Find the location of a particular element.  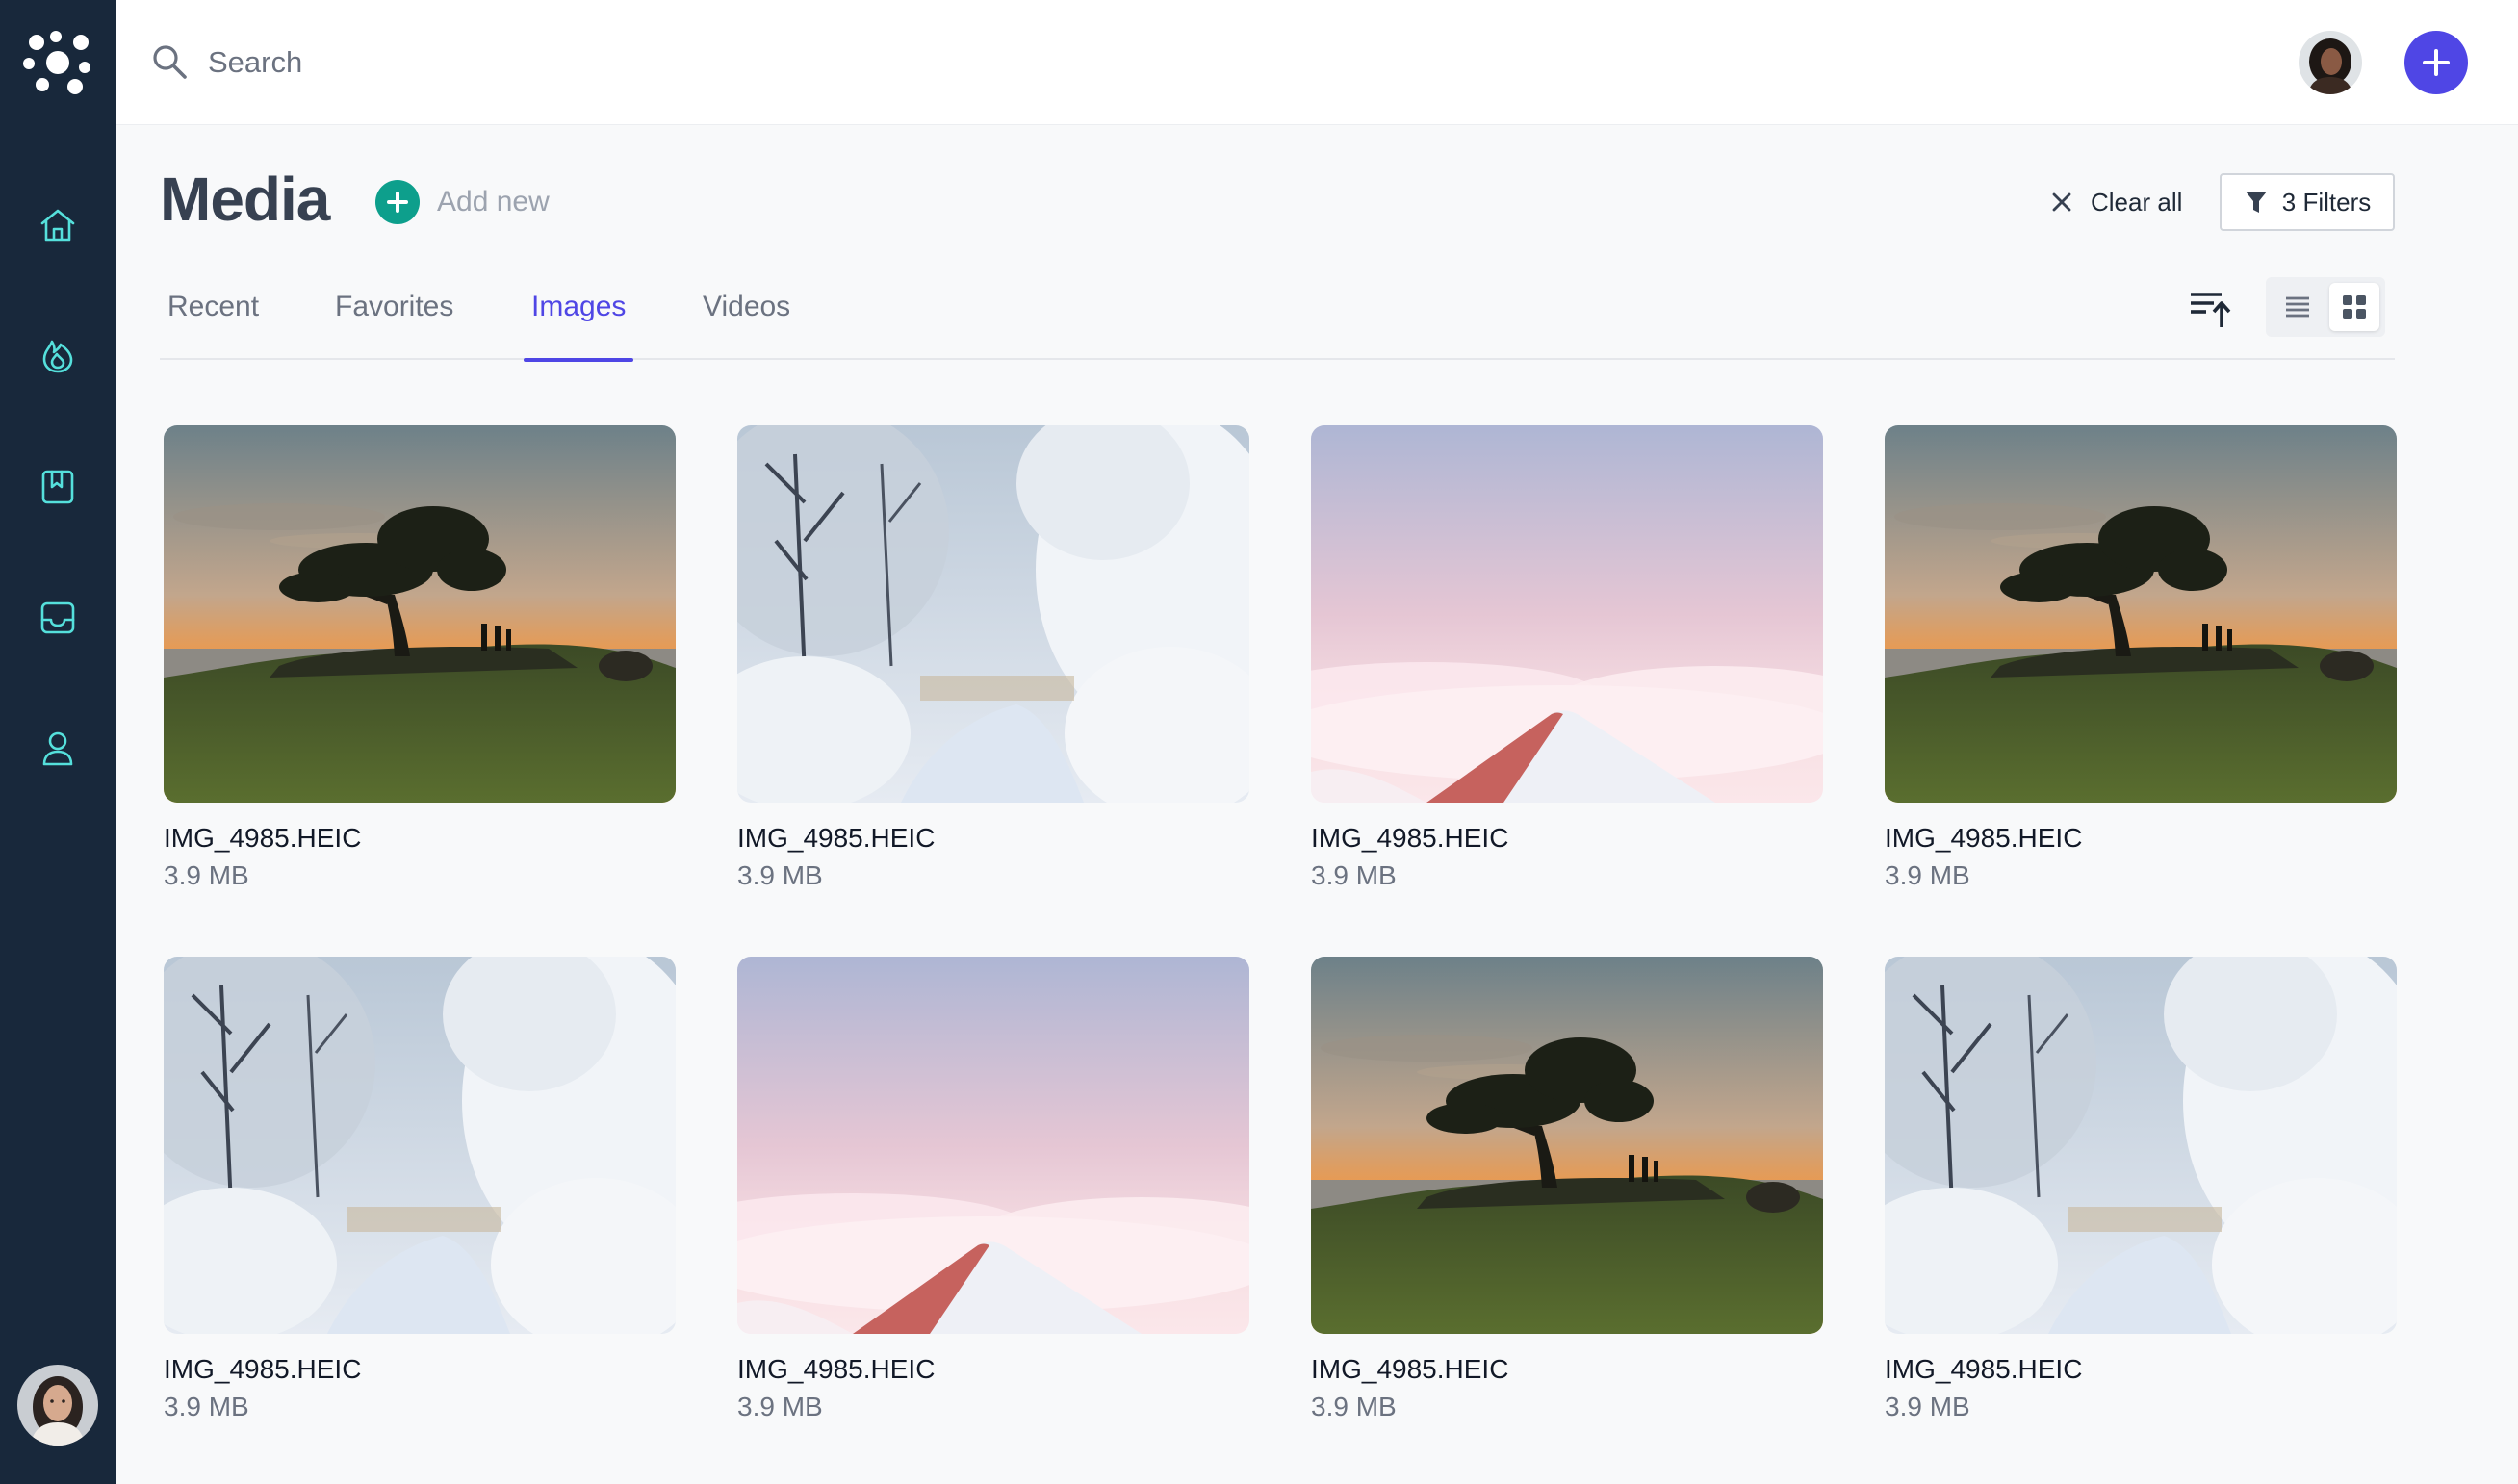

tab-recent: Recent is located at coordinates (213, 319).